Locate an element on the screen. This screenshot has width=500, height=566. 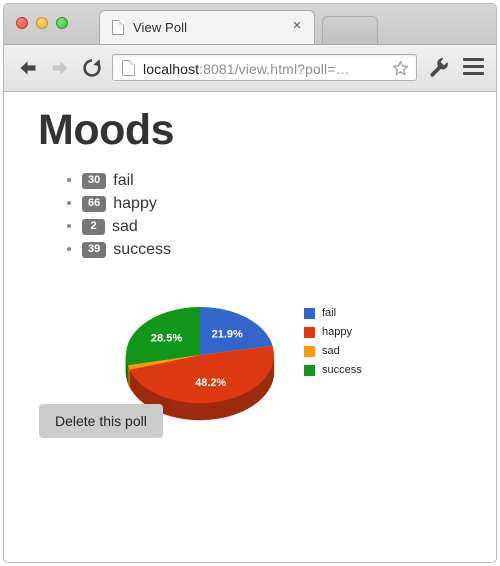
page-info-icon is located at coordinates (128, 68).